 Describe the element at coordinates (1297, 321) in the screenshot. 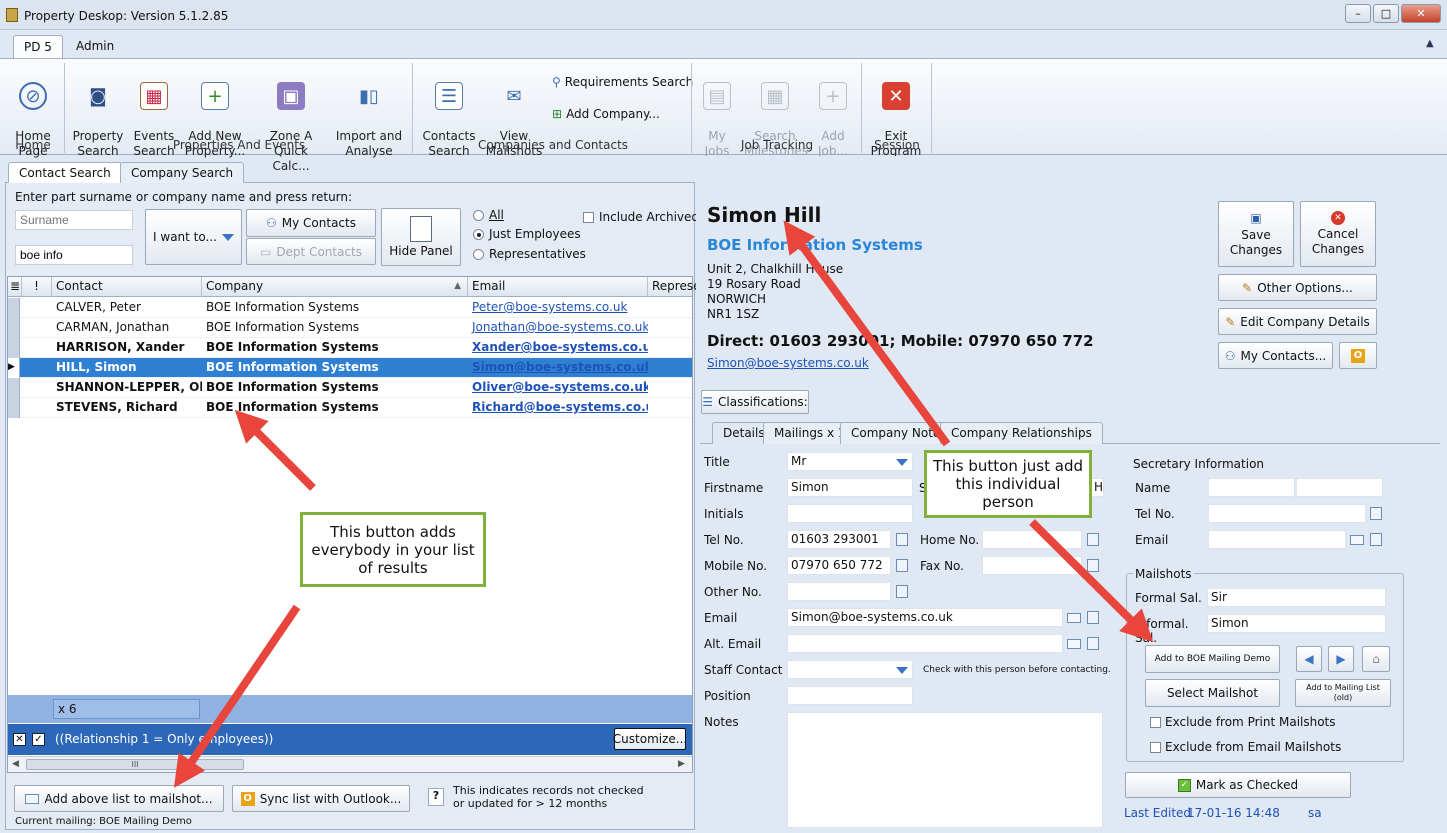

I see `edit-company-button: ✎ Edit Company Details` at that location.